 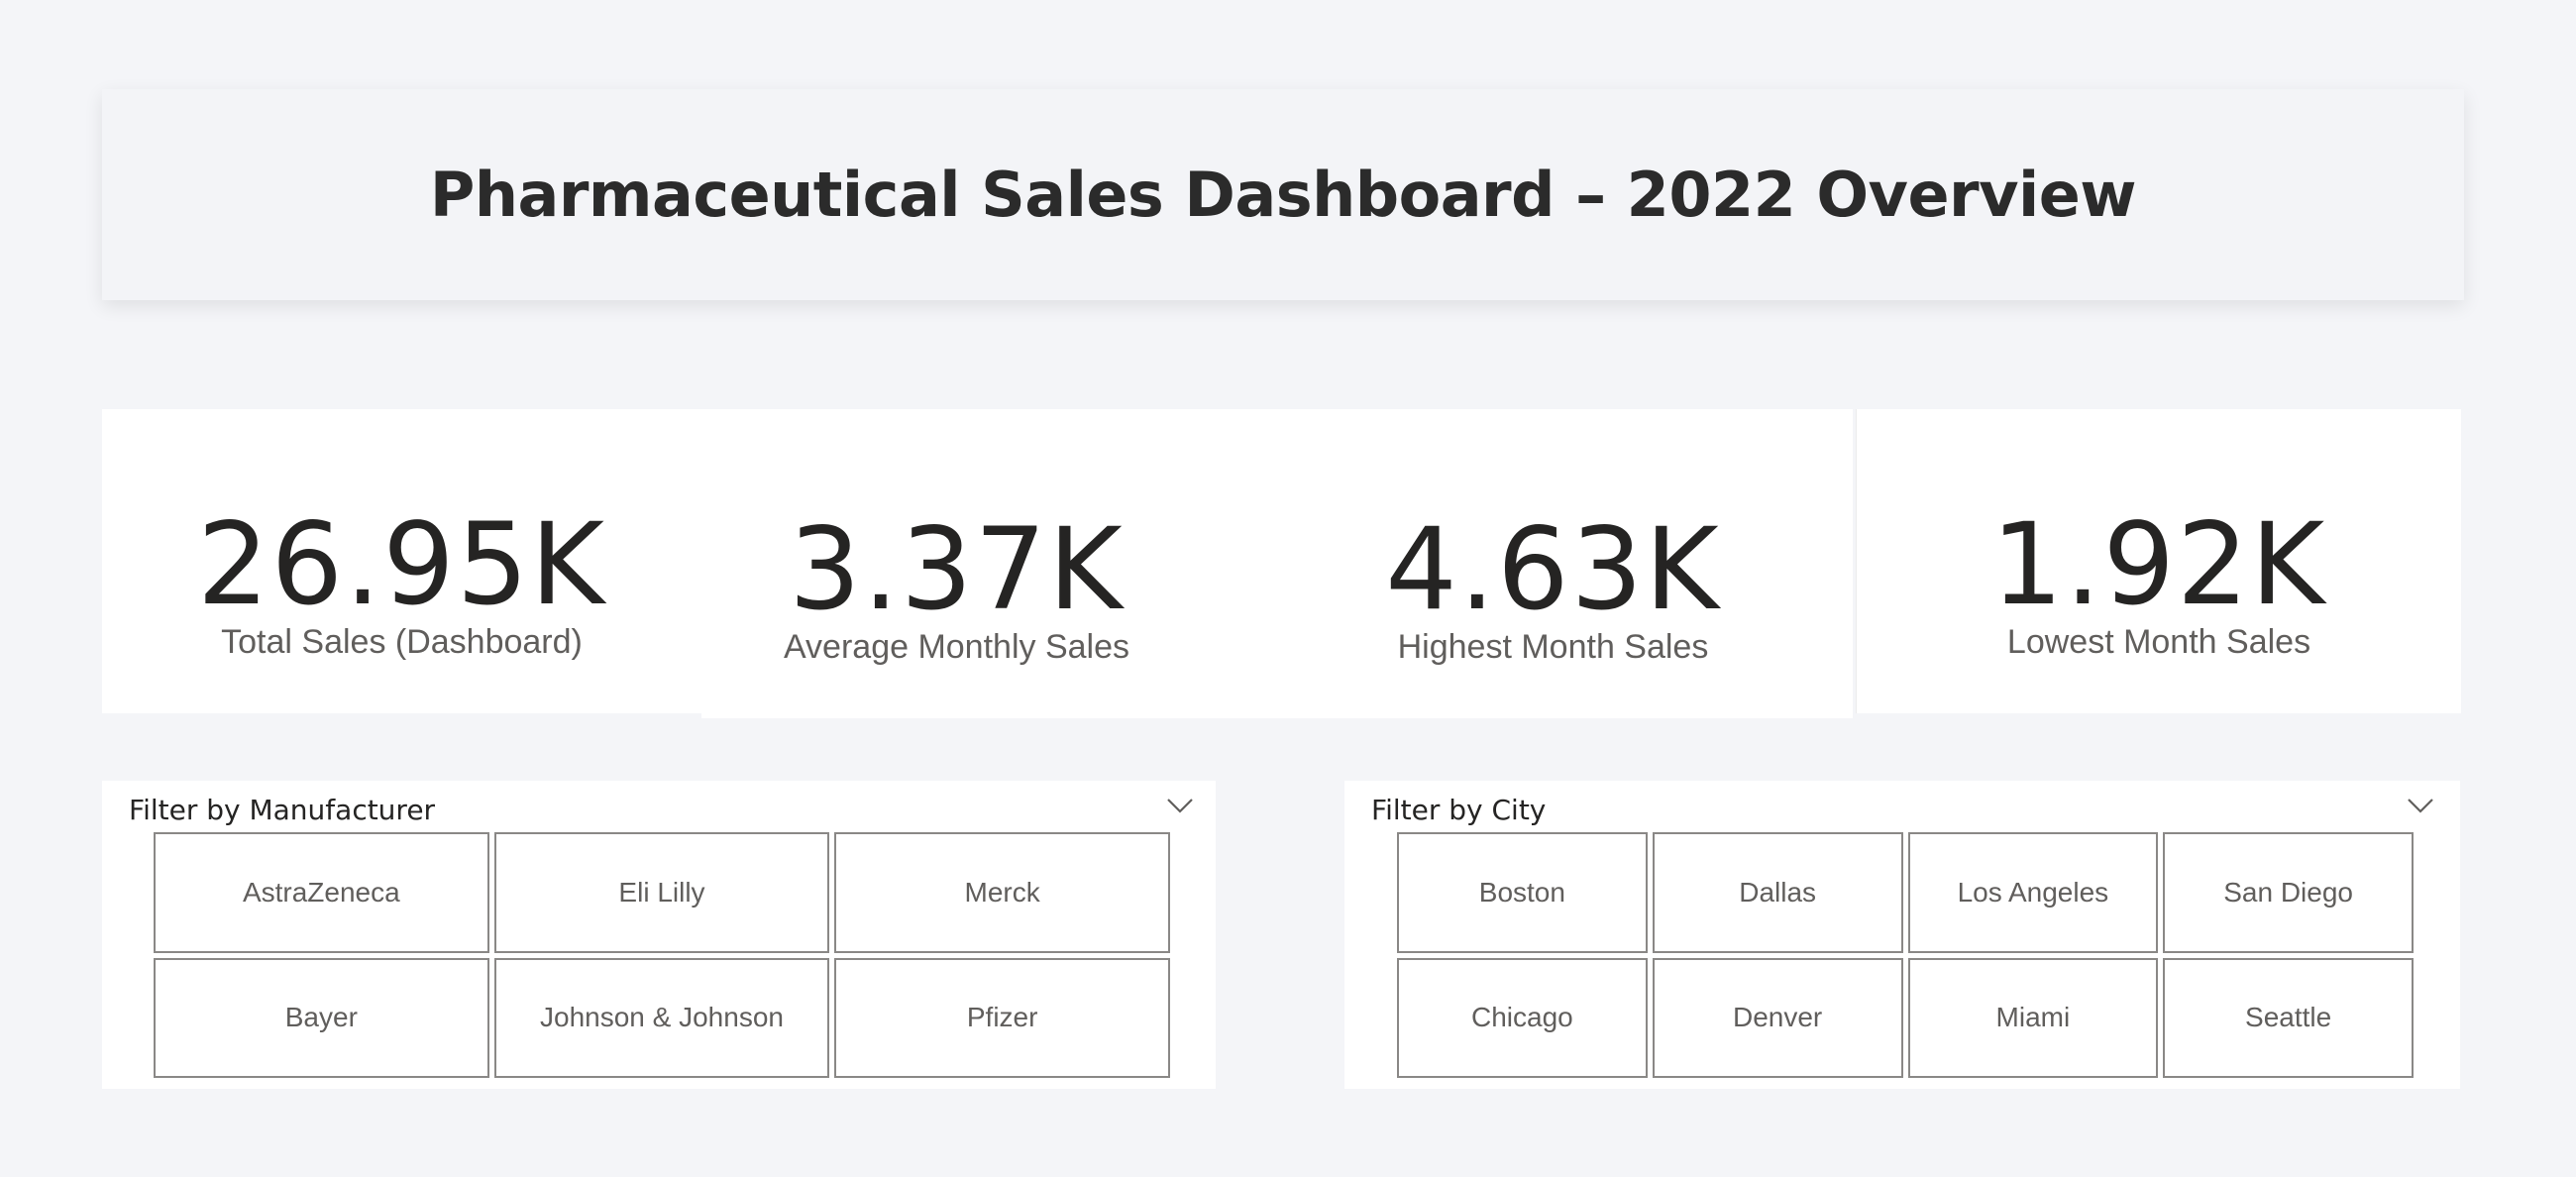 I want to click on kpi-card-total-sales: 26.95K Total Sales (Dashboard), so click(x=401, y=561).